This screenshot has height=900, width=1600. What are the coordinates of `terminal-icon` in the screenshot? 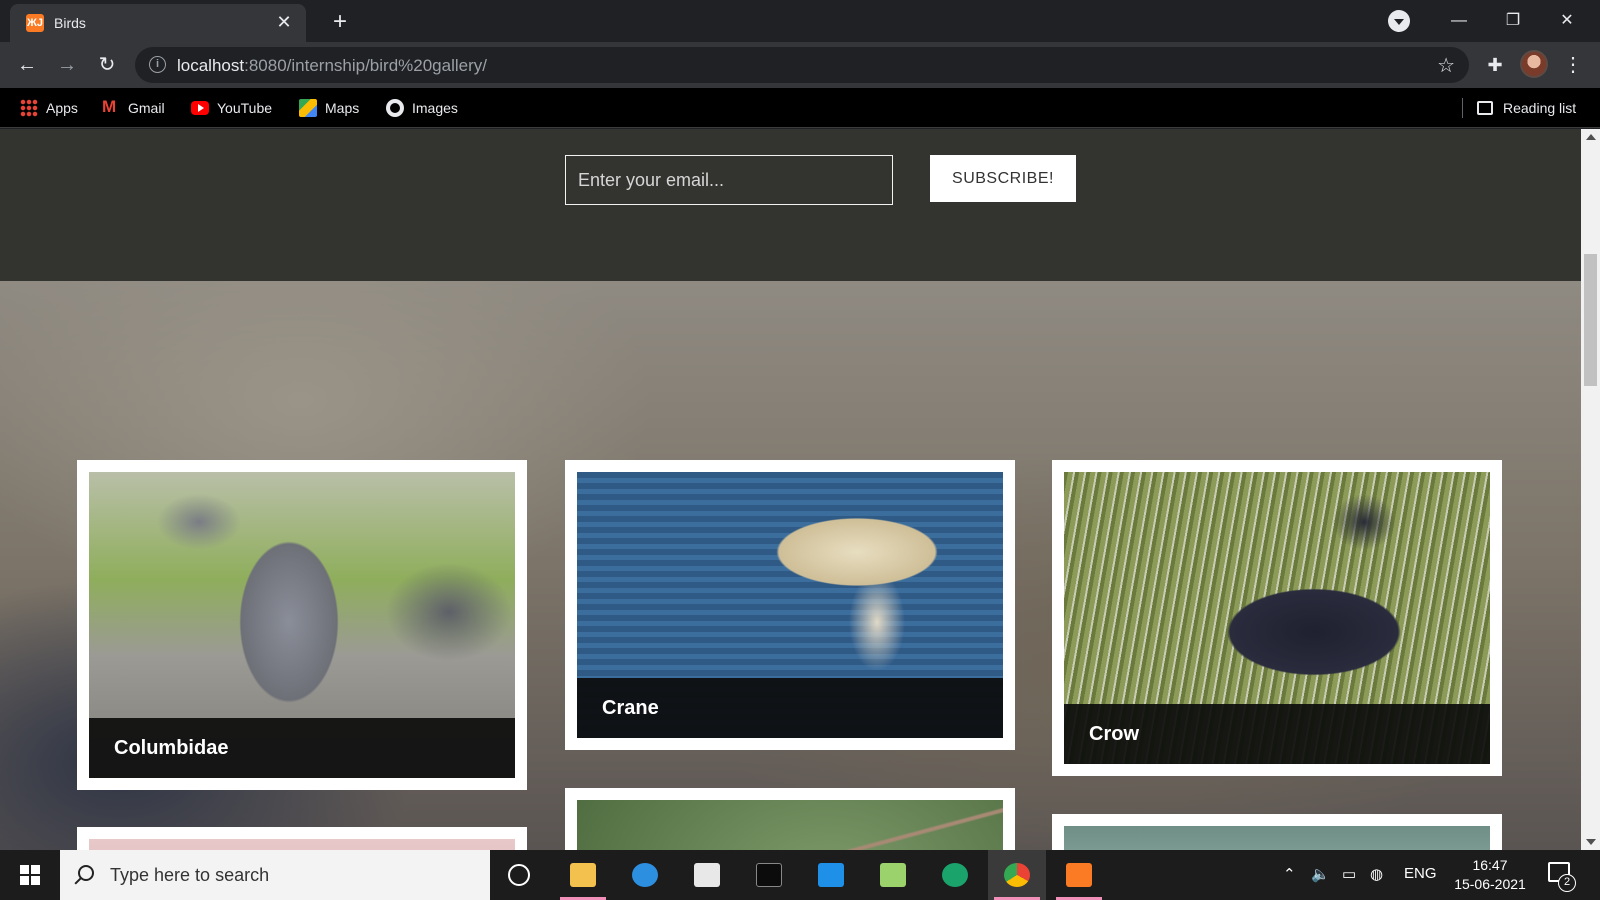 It's located at (769, 875).